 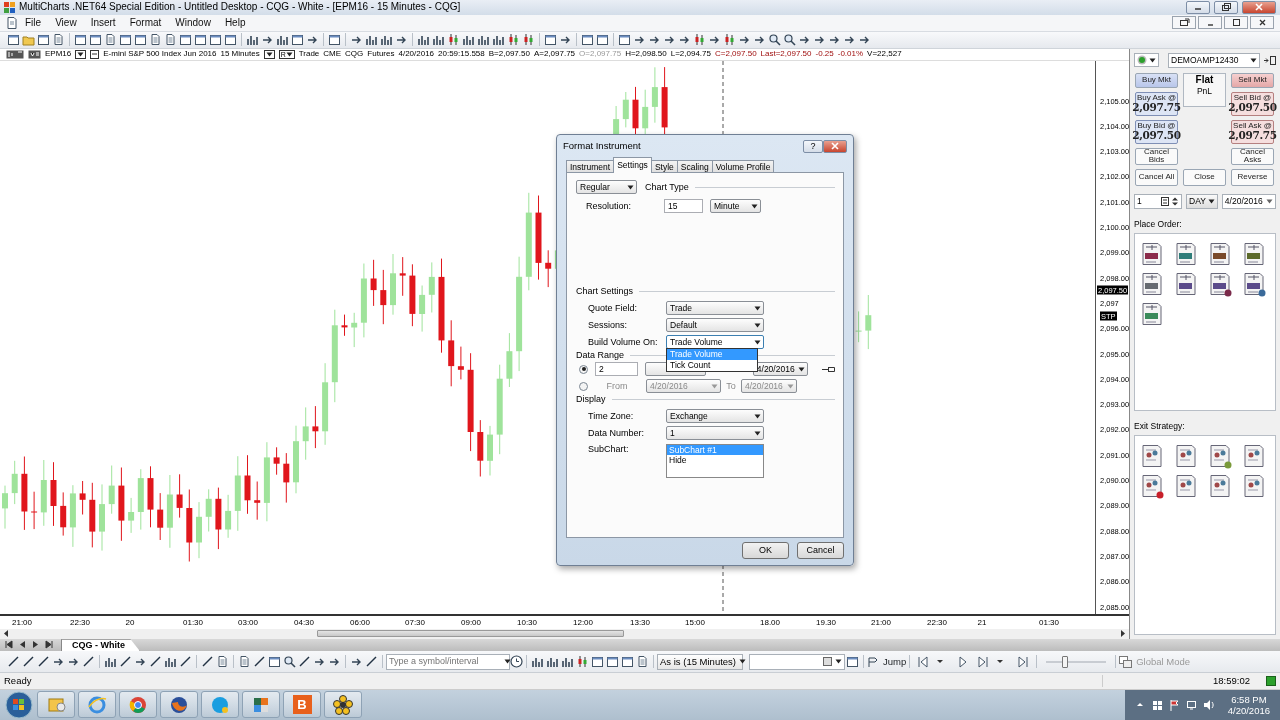 I want to click on field-label: SubChart:, so click(x=609, y=450).